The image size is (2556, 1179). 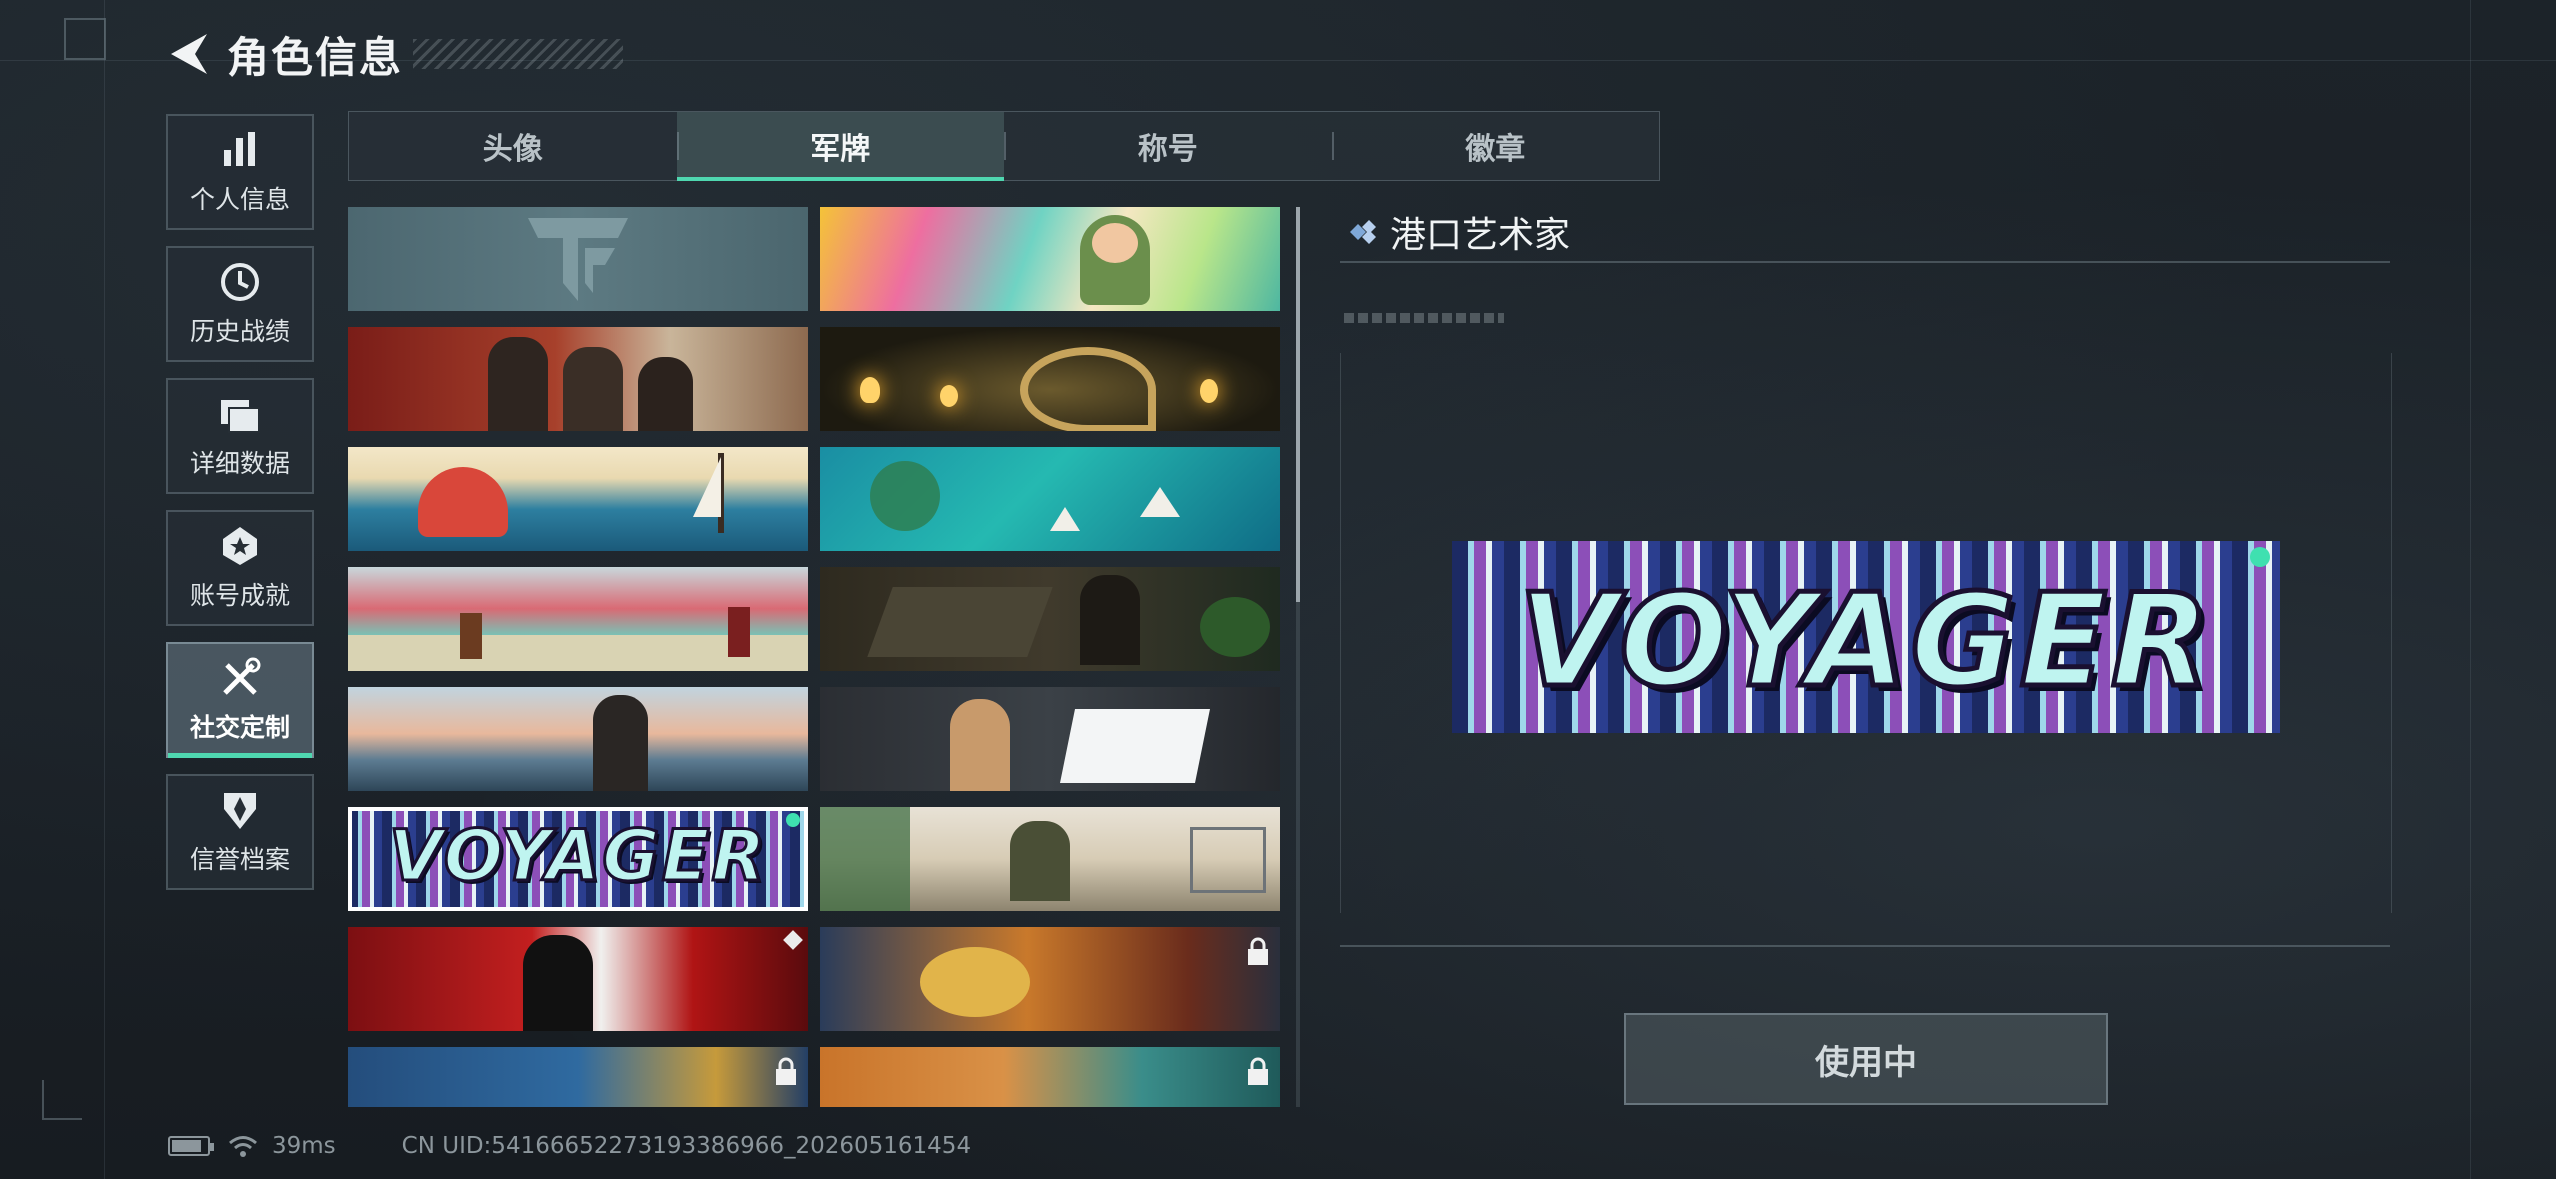 What do you see at coordinates (239, 727) in the screenshot?
I see `sidebar-item-label: 社交定制` at bounding box center [239, 727].